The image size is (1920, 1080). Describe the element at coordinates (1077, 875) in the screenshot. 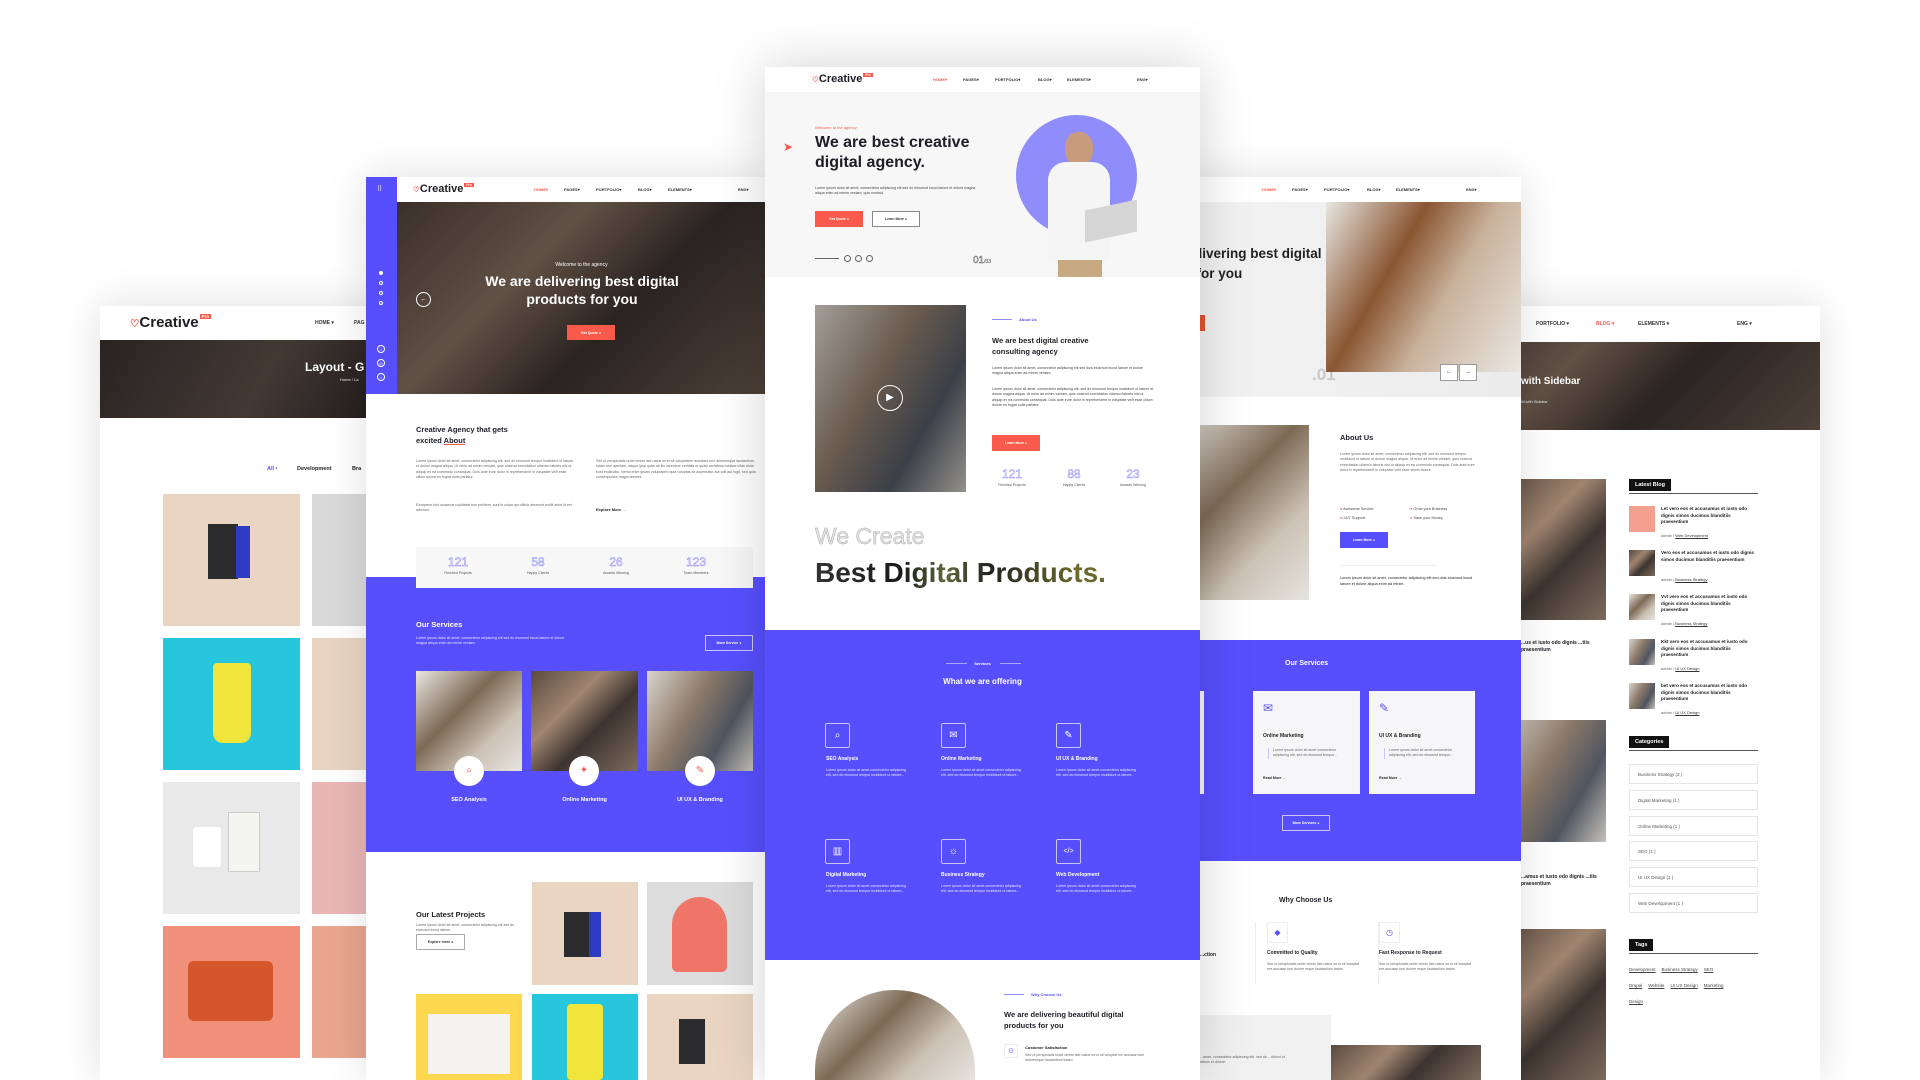

I see `service-title: Web Development` at that location.